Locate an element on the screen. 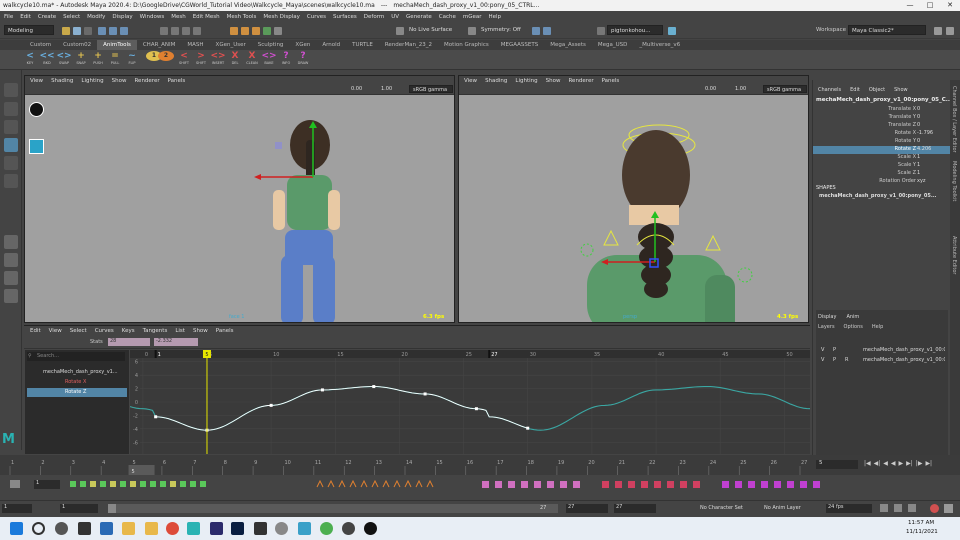 This screenshot has height=540, width=960. outliner-rotate-x: Rotate X is located at coordinates (77, 382).